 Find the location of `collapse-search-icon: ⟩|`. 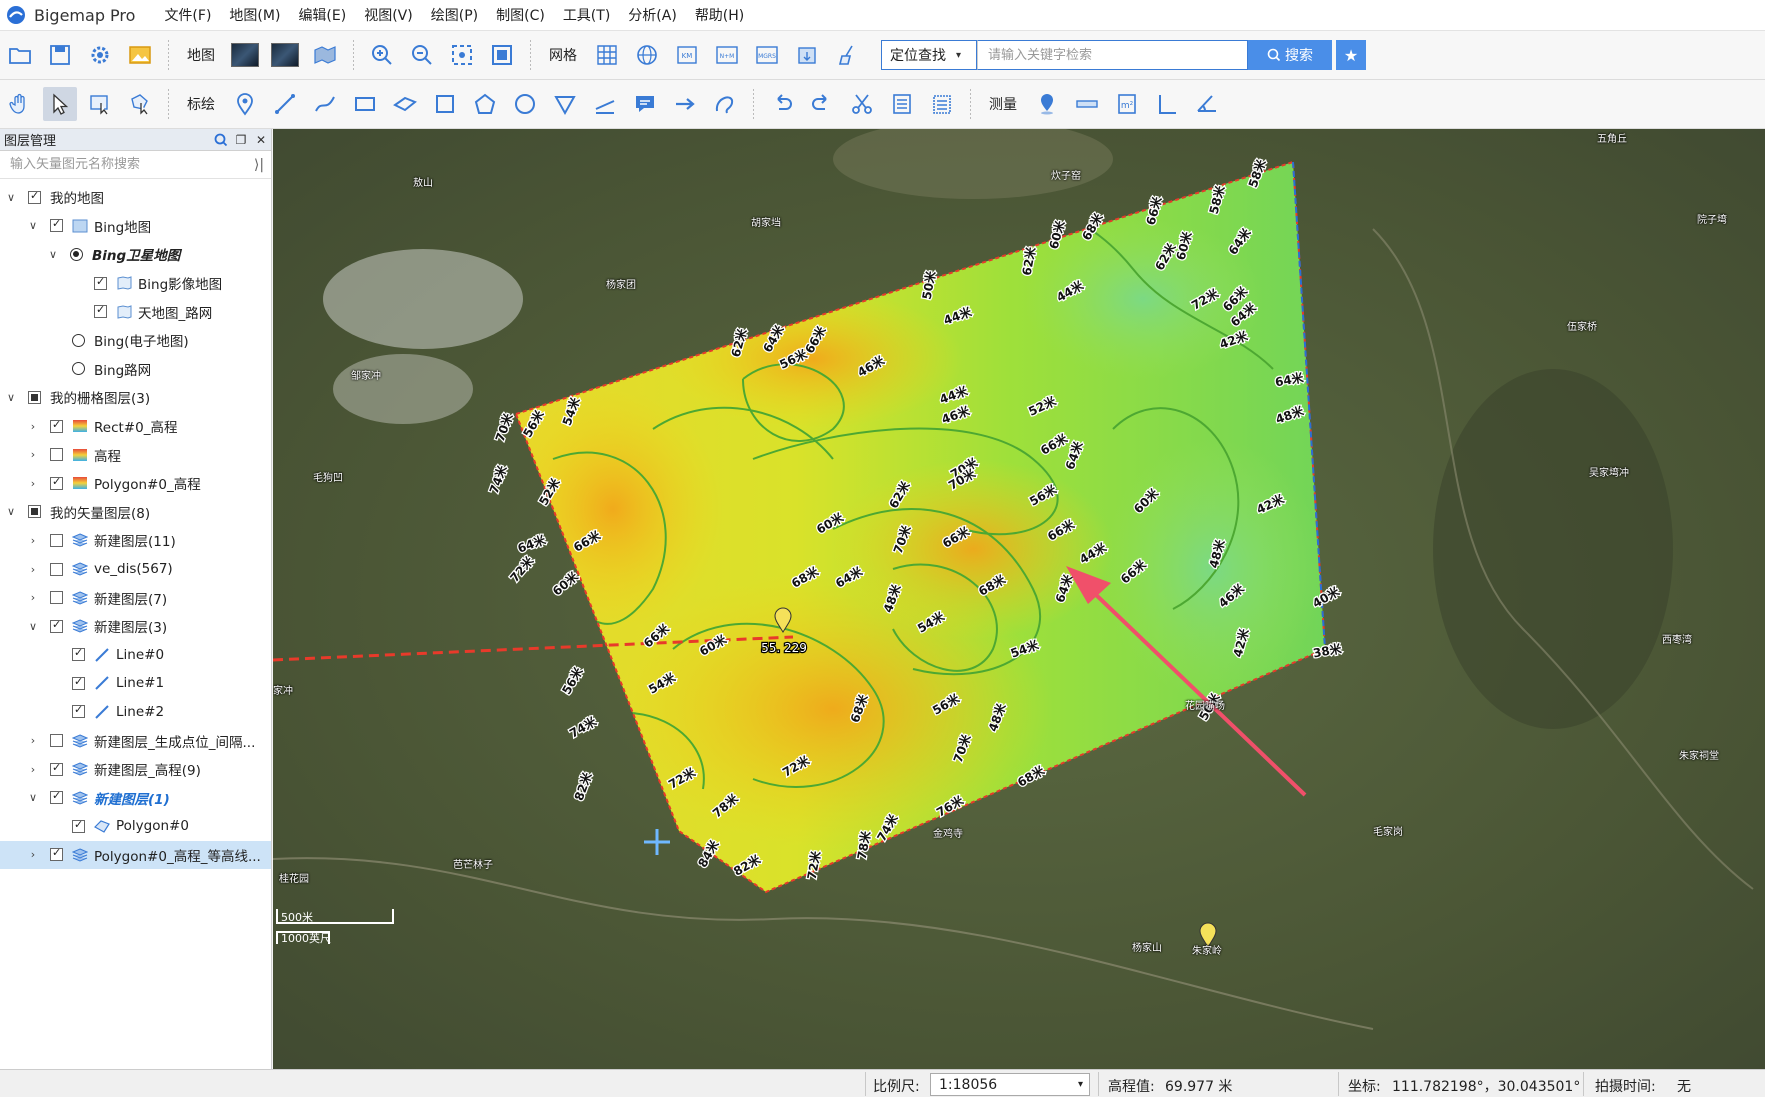

collapse-search-icon: ⟩| is located at coordinates (259, 165).